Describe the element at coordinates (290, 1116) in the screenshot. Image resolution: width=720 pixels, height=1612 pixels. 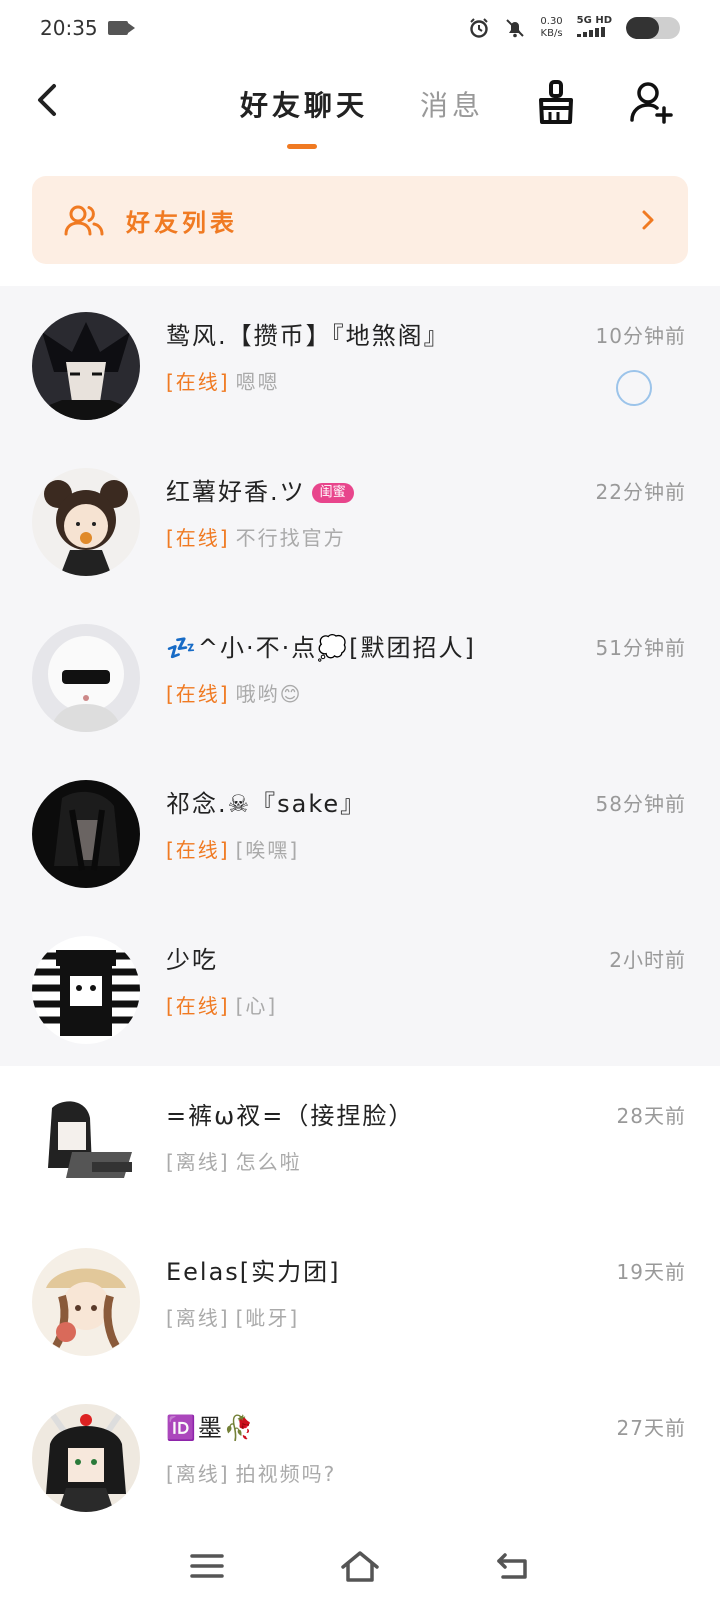
I see `chat-name: =裤ω衩=（接捏脸）` at that location.